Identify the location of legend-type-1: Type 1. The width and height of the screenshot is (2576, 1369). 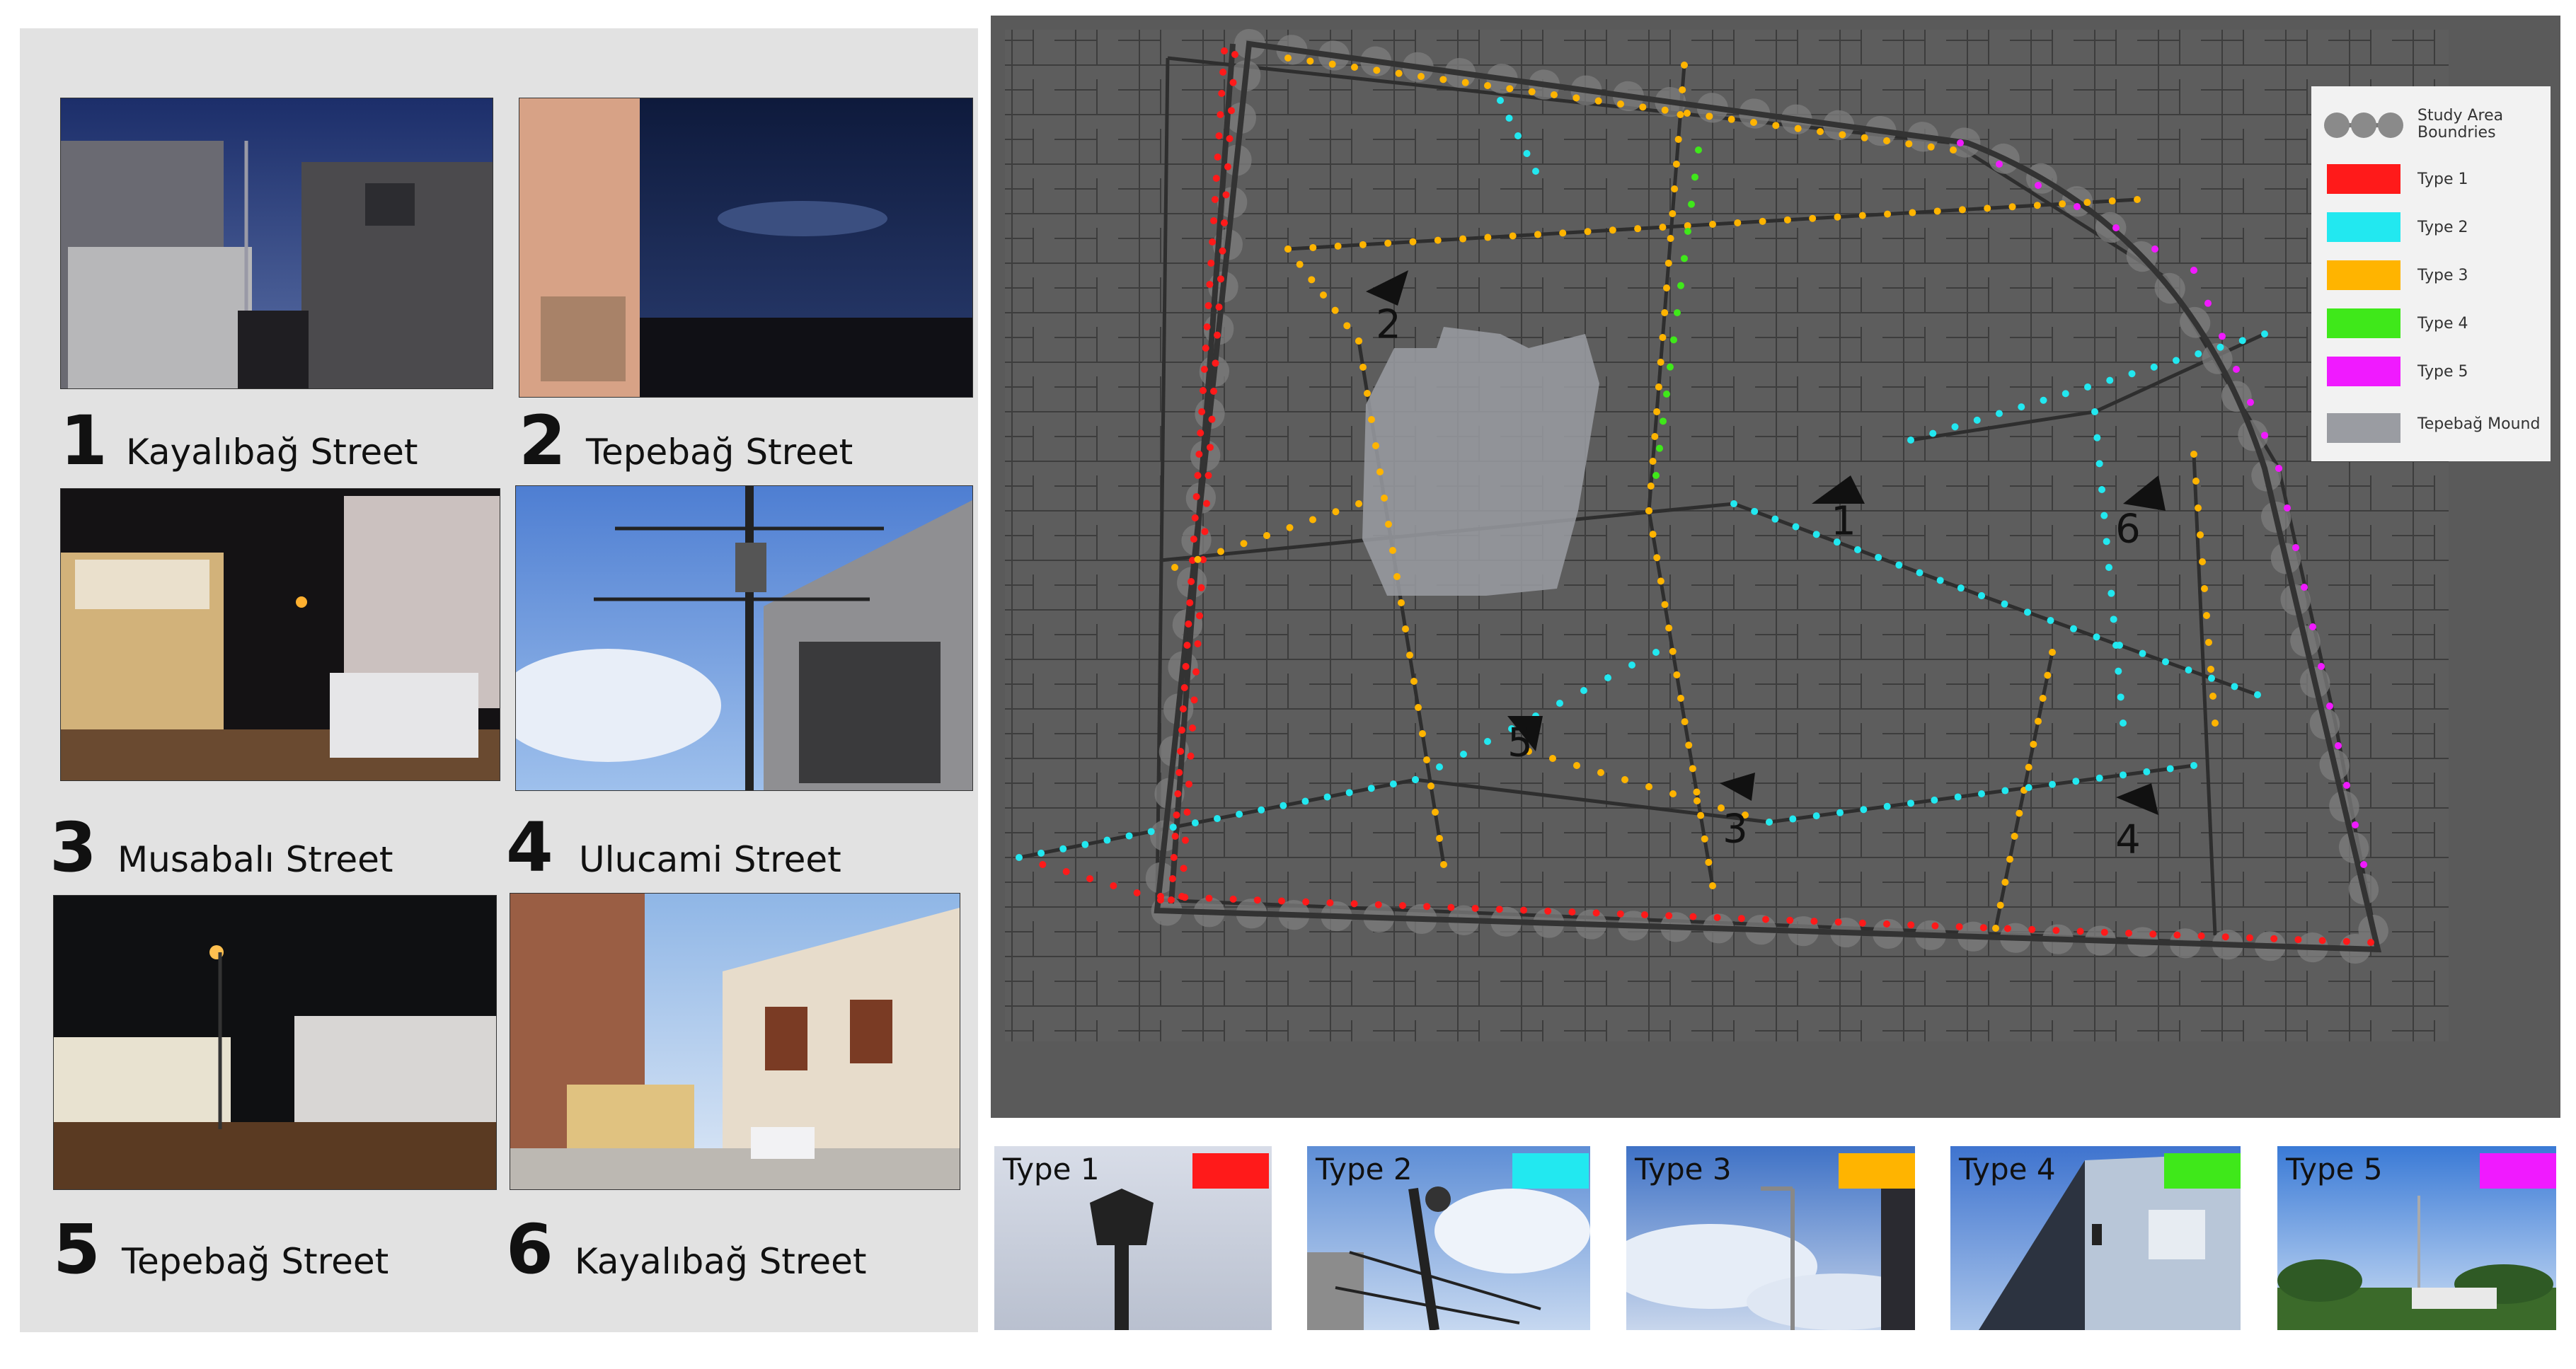
(2431, 182).